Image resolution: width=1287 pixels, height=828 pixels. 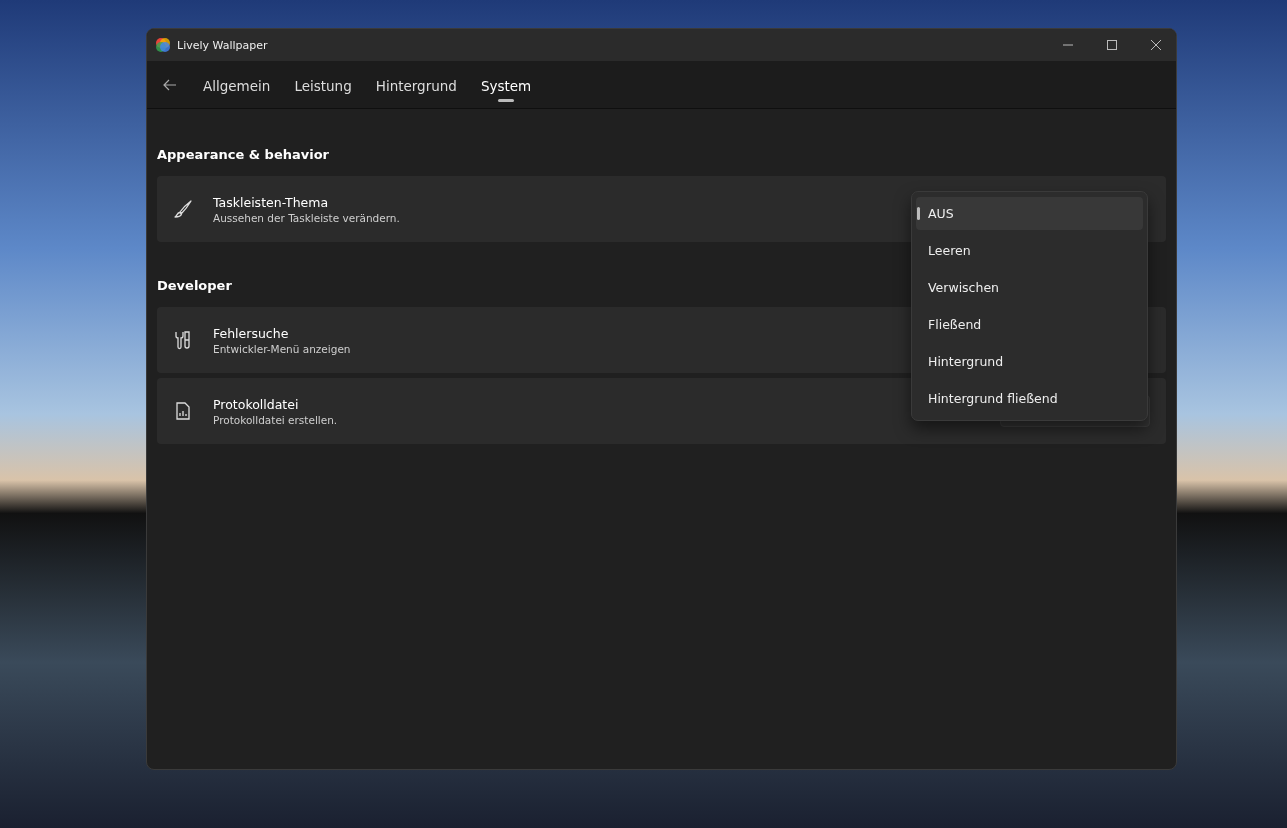 I want to click on setting-title: Protokolldatei, so click(x=256, y=404).